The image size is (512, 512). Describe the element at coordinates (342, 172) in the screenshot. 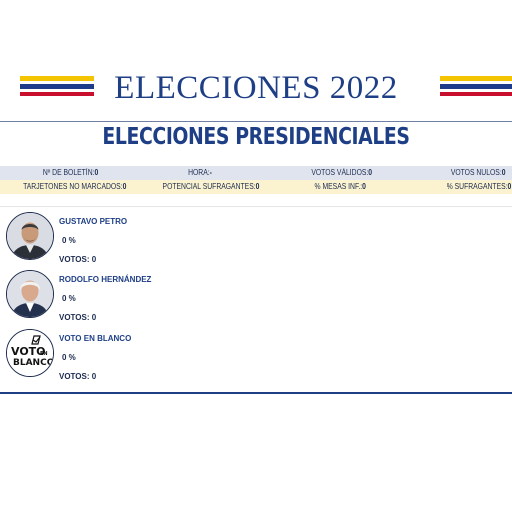

I see `stat-valid-votes: VOTOS VÁLIDOS:0` at that location.